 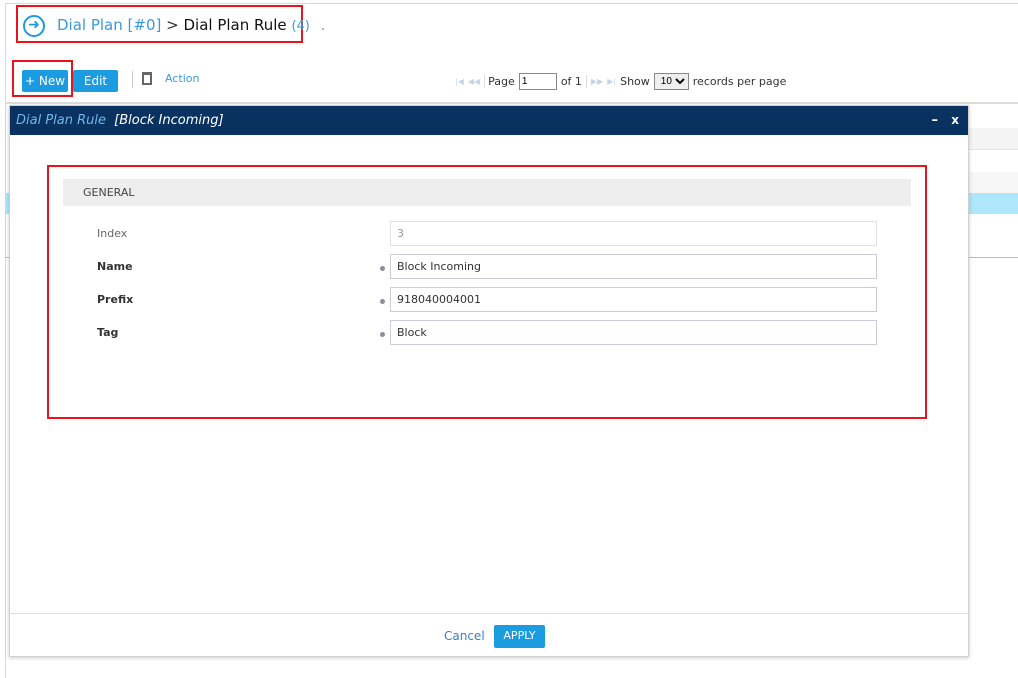 What do you see at coordinates (235, 25) in the screenshot?
I see `breadcrumb-current: Dial Plan Rule` at bounding box center [235, 25].